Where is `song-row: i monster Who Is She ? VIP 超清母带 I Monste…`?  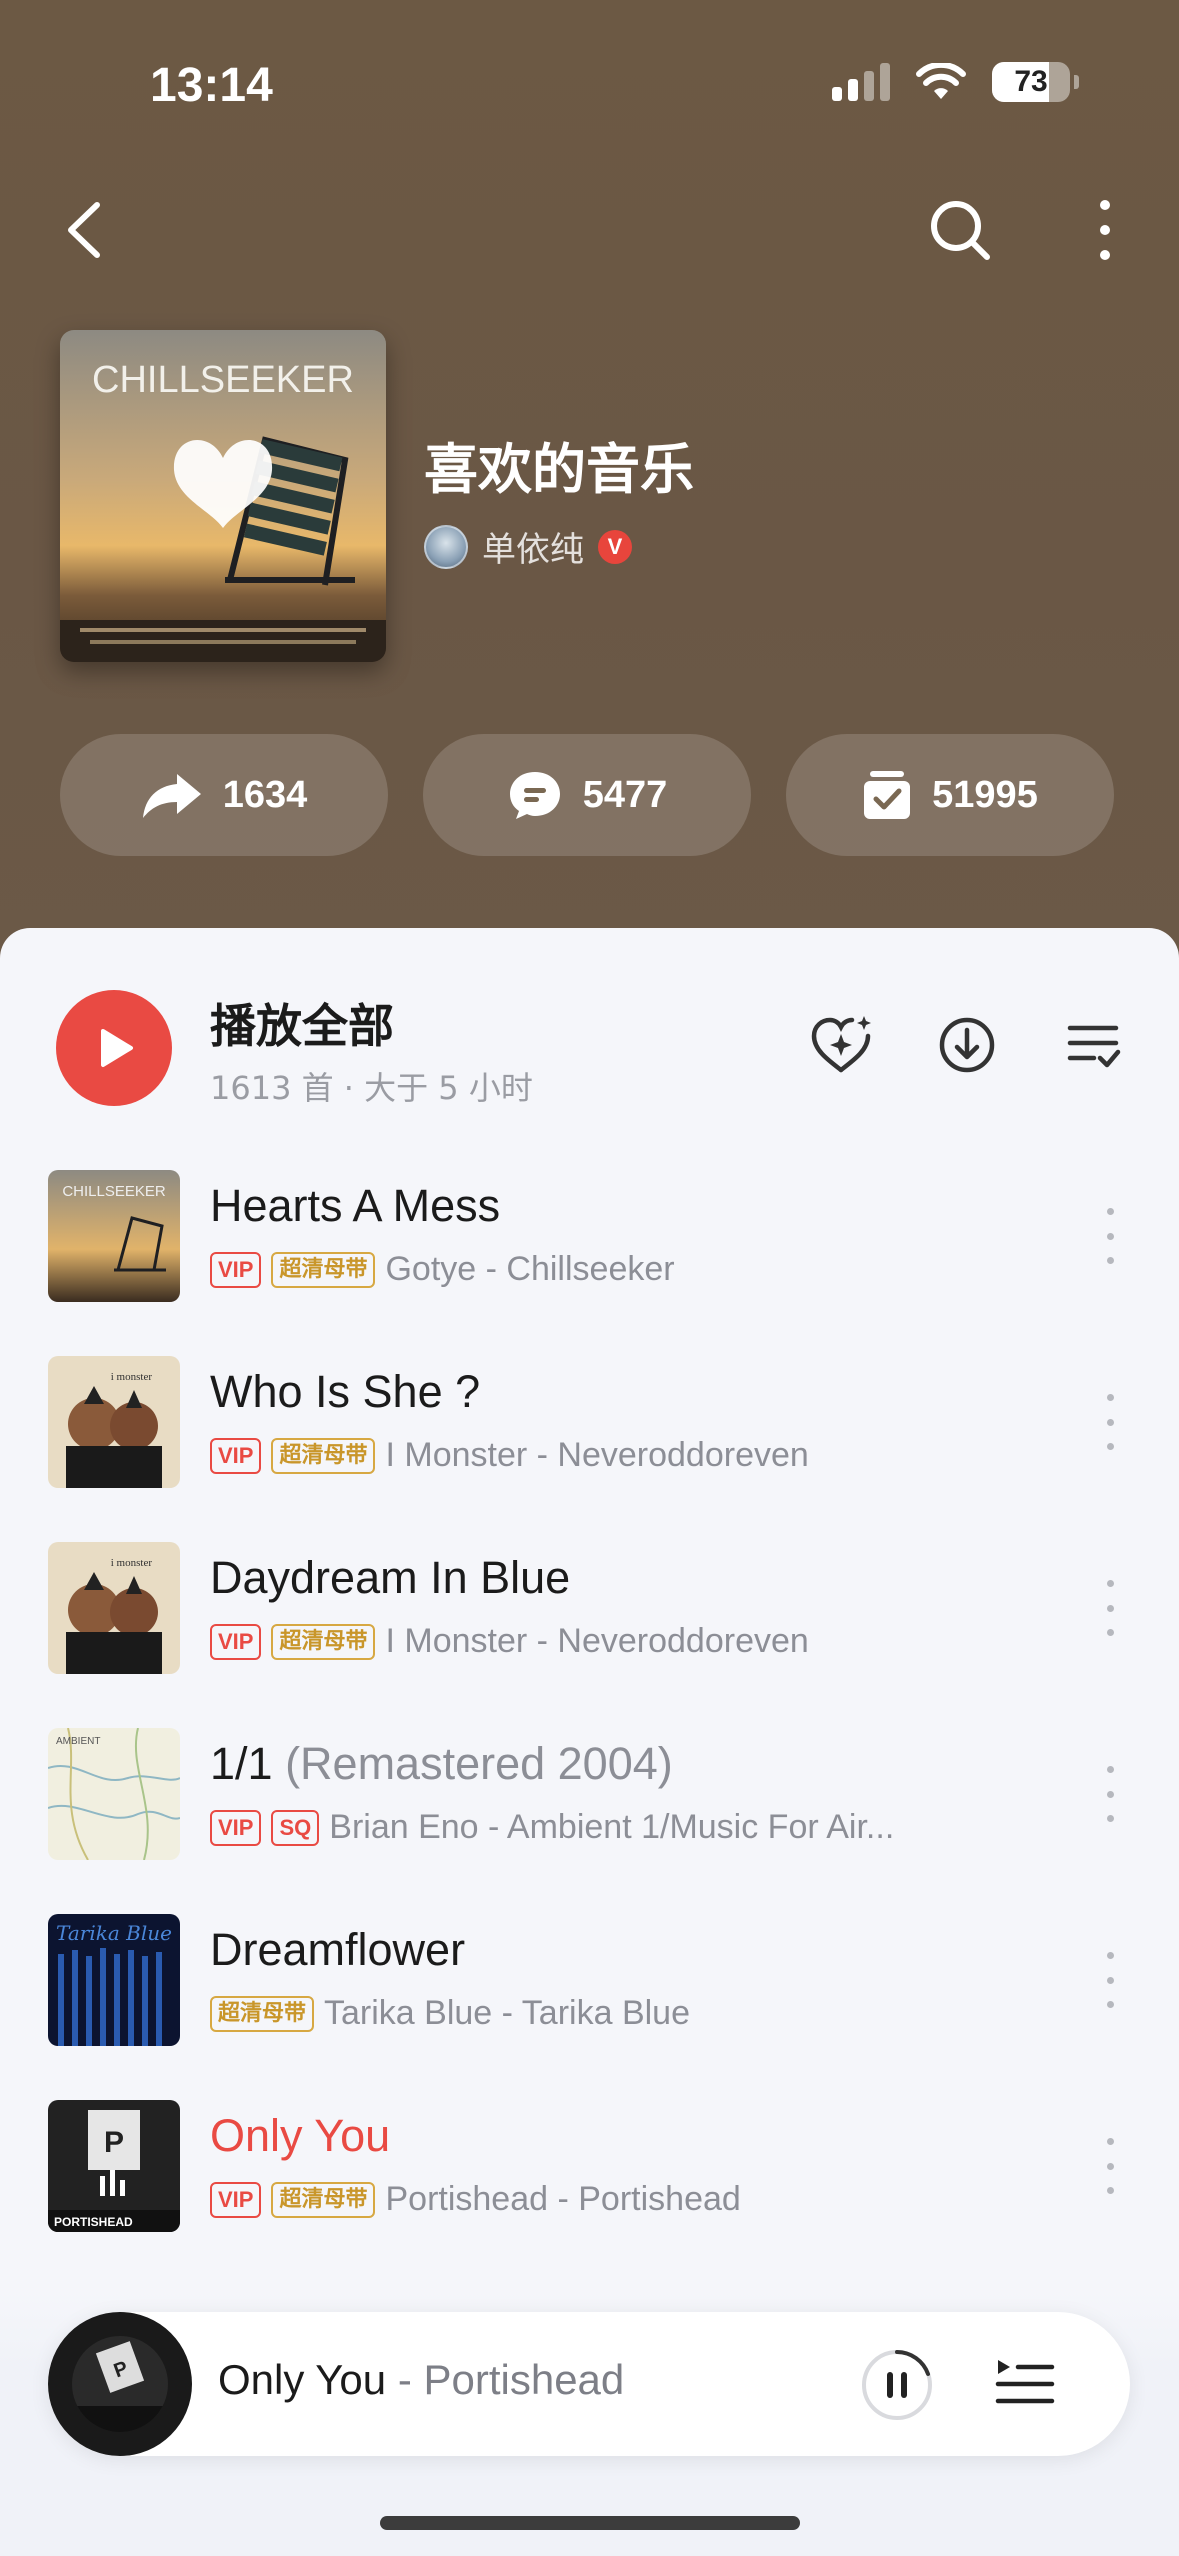 song-row: i monster Who Is She ? VIP 超清母带 I Monste… is located at coordinates (589, 1417).